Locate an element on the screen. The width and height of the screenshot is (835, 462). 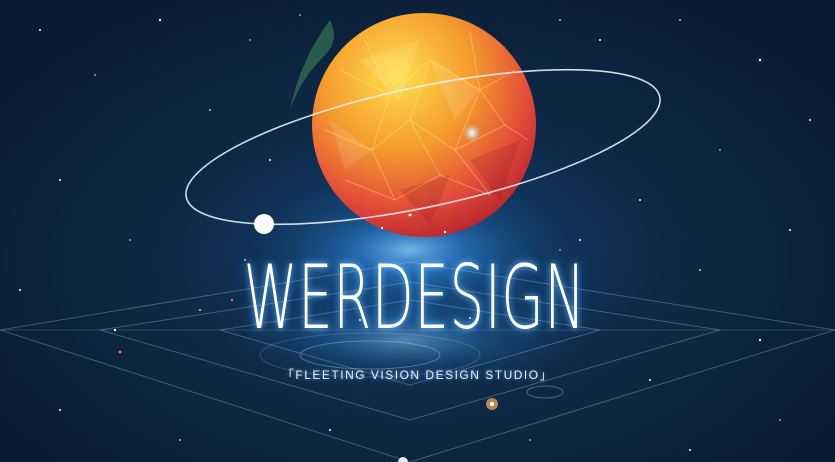
hero-subtitle: 「FLEETING VISION DESIGN STUDIO」 is located at coordinates (417, 375).